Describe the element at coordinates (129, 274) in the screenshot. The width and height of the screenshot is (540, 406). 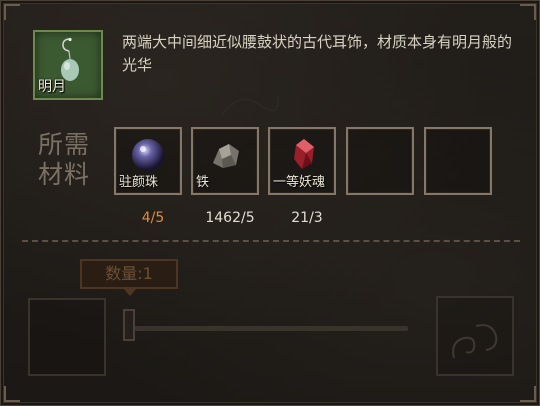
I see `quantity-label: 数量:1` at that location.